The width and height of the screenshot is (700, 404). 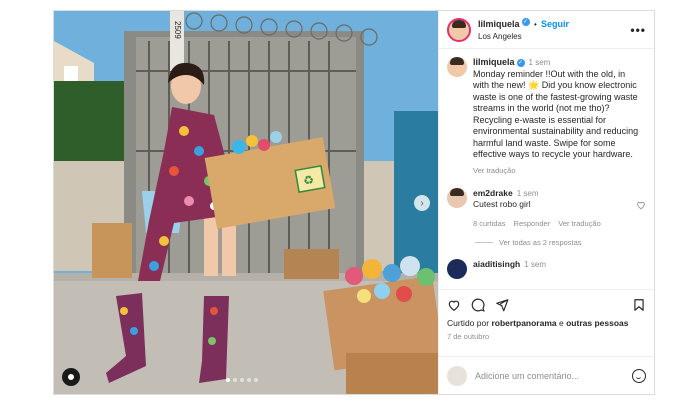 What do you see at coordinates (555, 24) in the screenshot?
I see `follow-button: Seguir` at bounding box center [555, 24].